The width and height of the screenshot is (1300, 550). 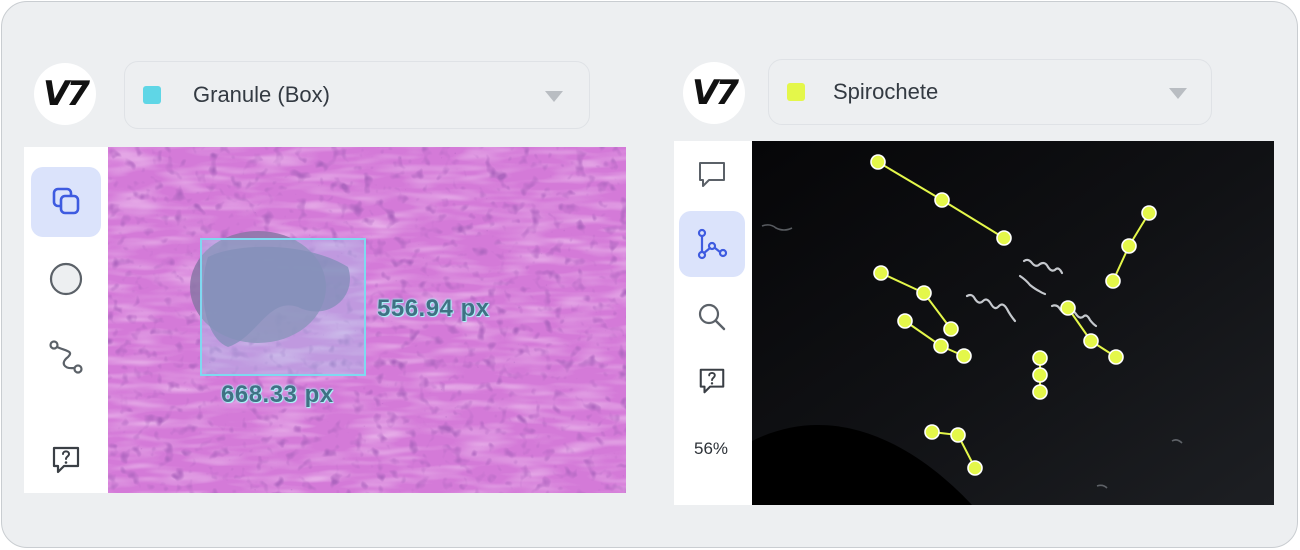 What do you see at coordinates (886, 91) in the screenshot?
I see `class-label: Spirochete` at bounding box center [886, 91].